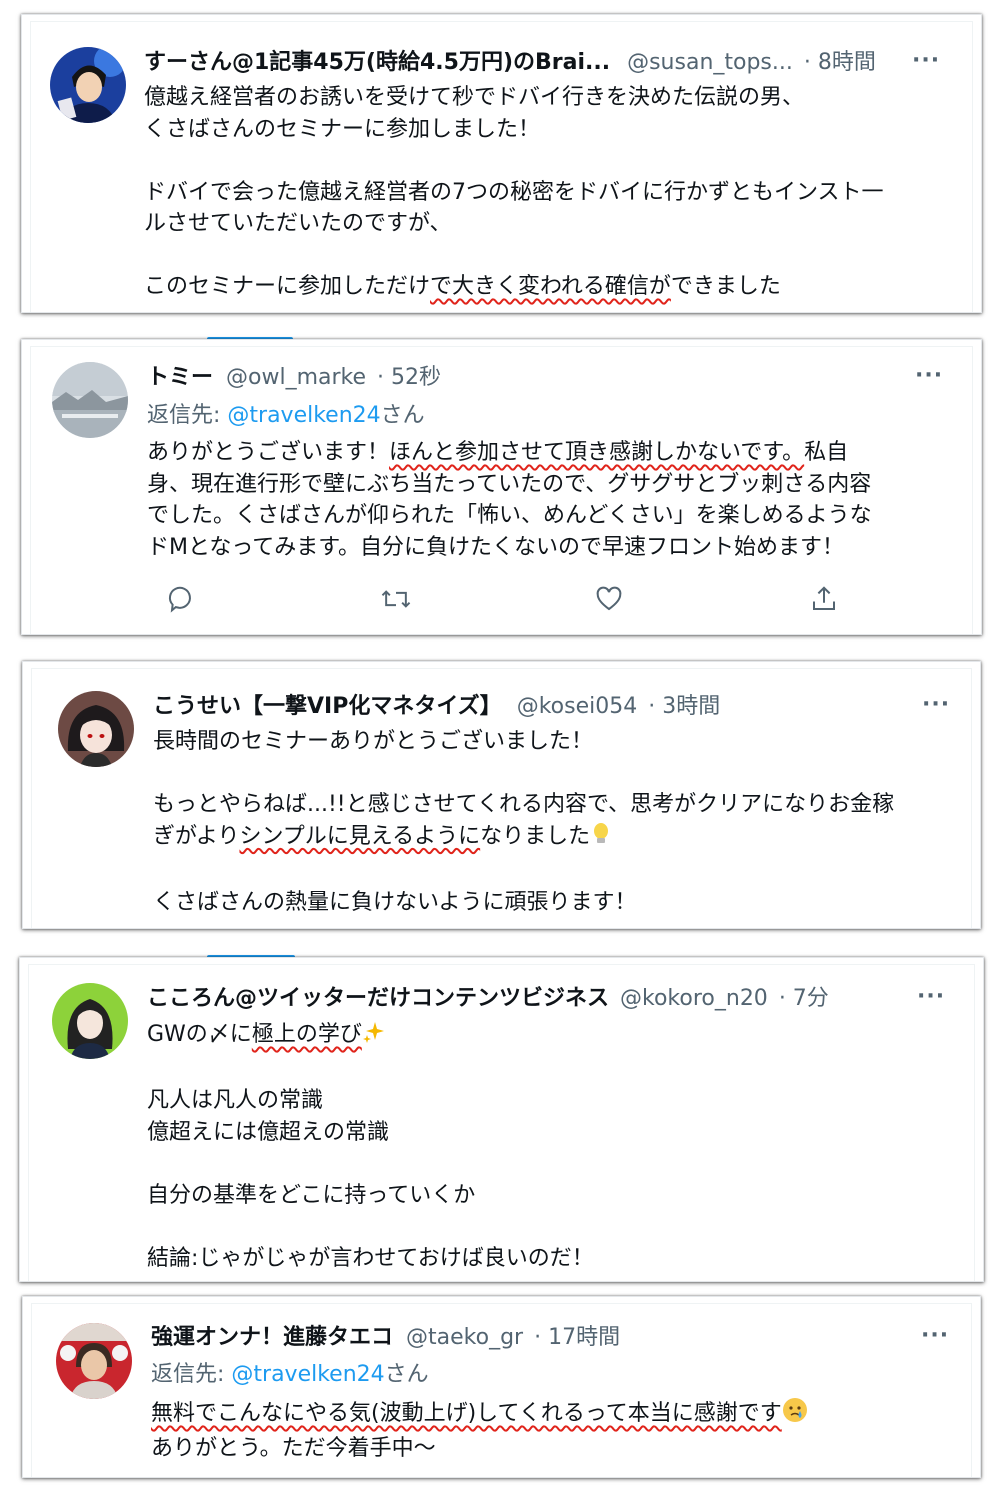 The image size is (1006, 1492). I want to click on text-line: もっとやらねば...!!と感じさせてくれる内容で、思考がクリアになりお金稼, so click(524, 804).